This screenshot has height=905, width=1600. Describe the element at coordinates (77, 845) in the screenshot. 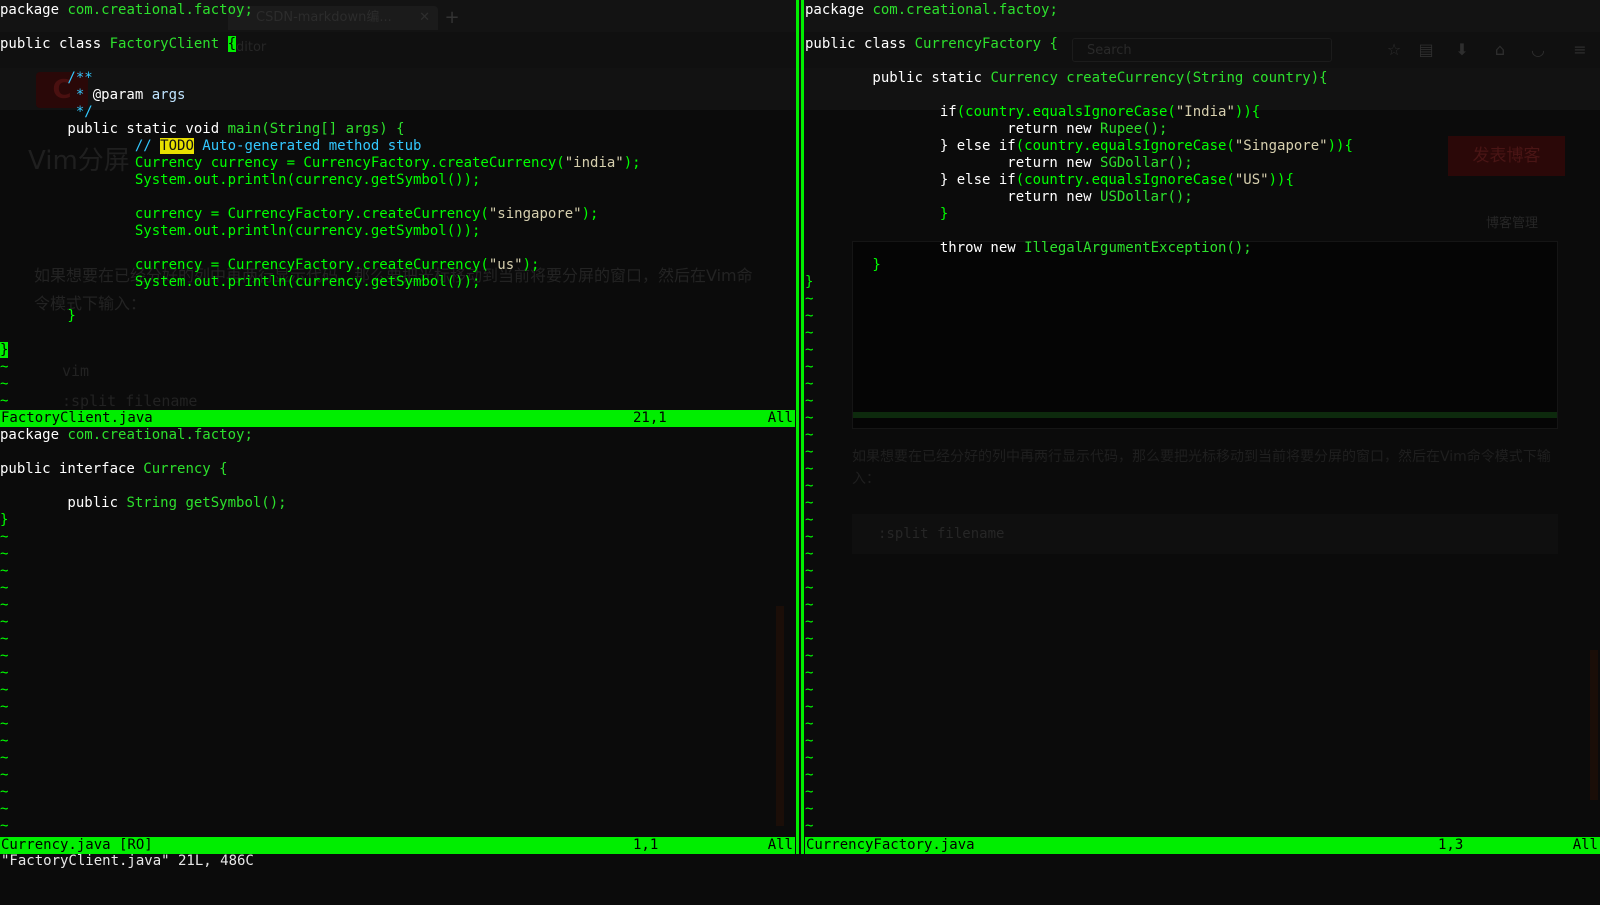

I see `statusline-filename: Currency.java [RO]` at that location.